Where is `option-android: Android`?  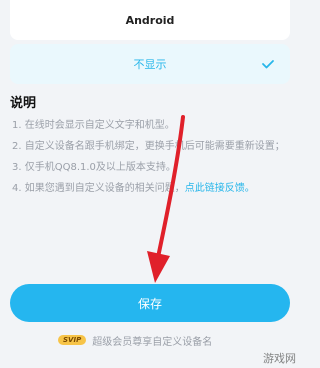 option-android: Android is located at coordinates (150, 20).